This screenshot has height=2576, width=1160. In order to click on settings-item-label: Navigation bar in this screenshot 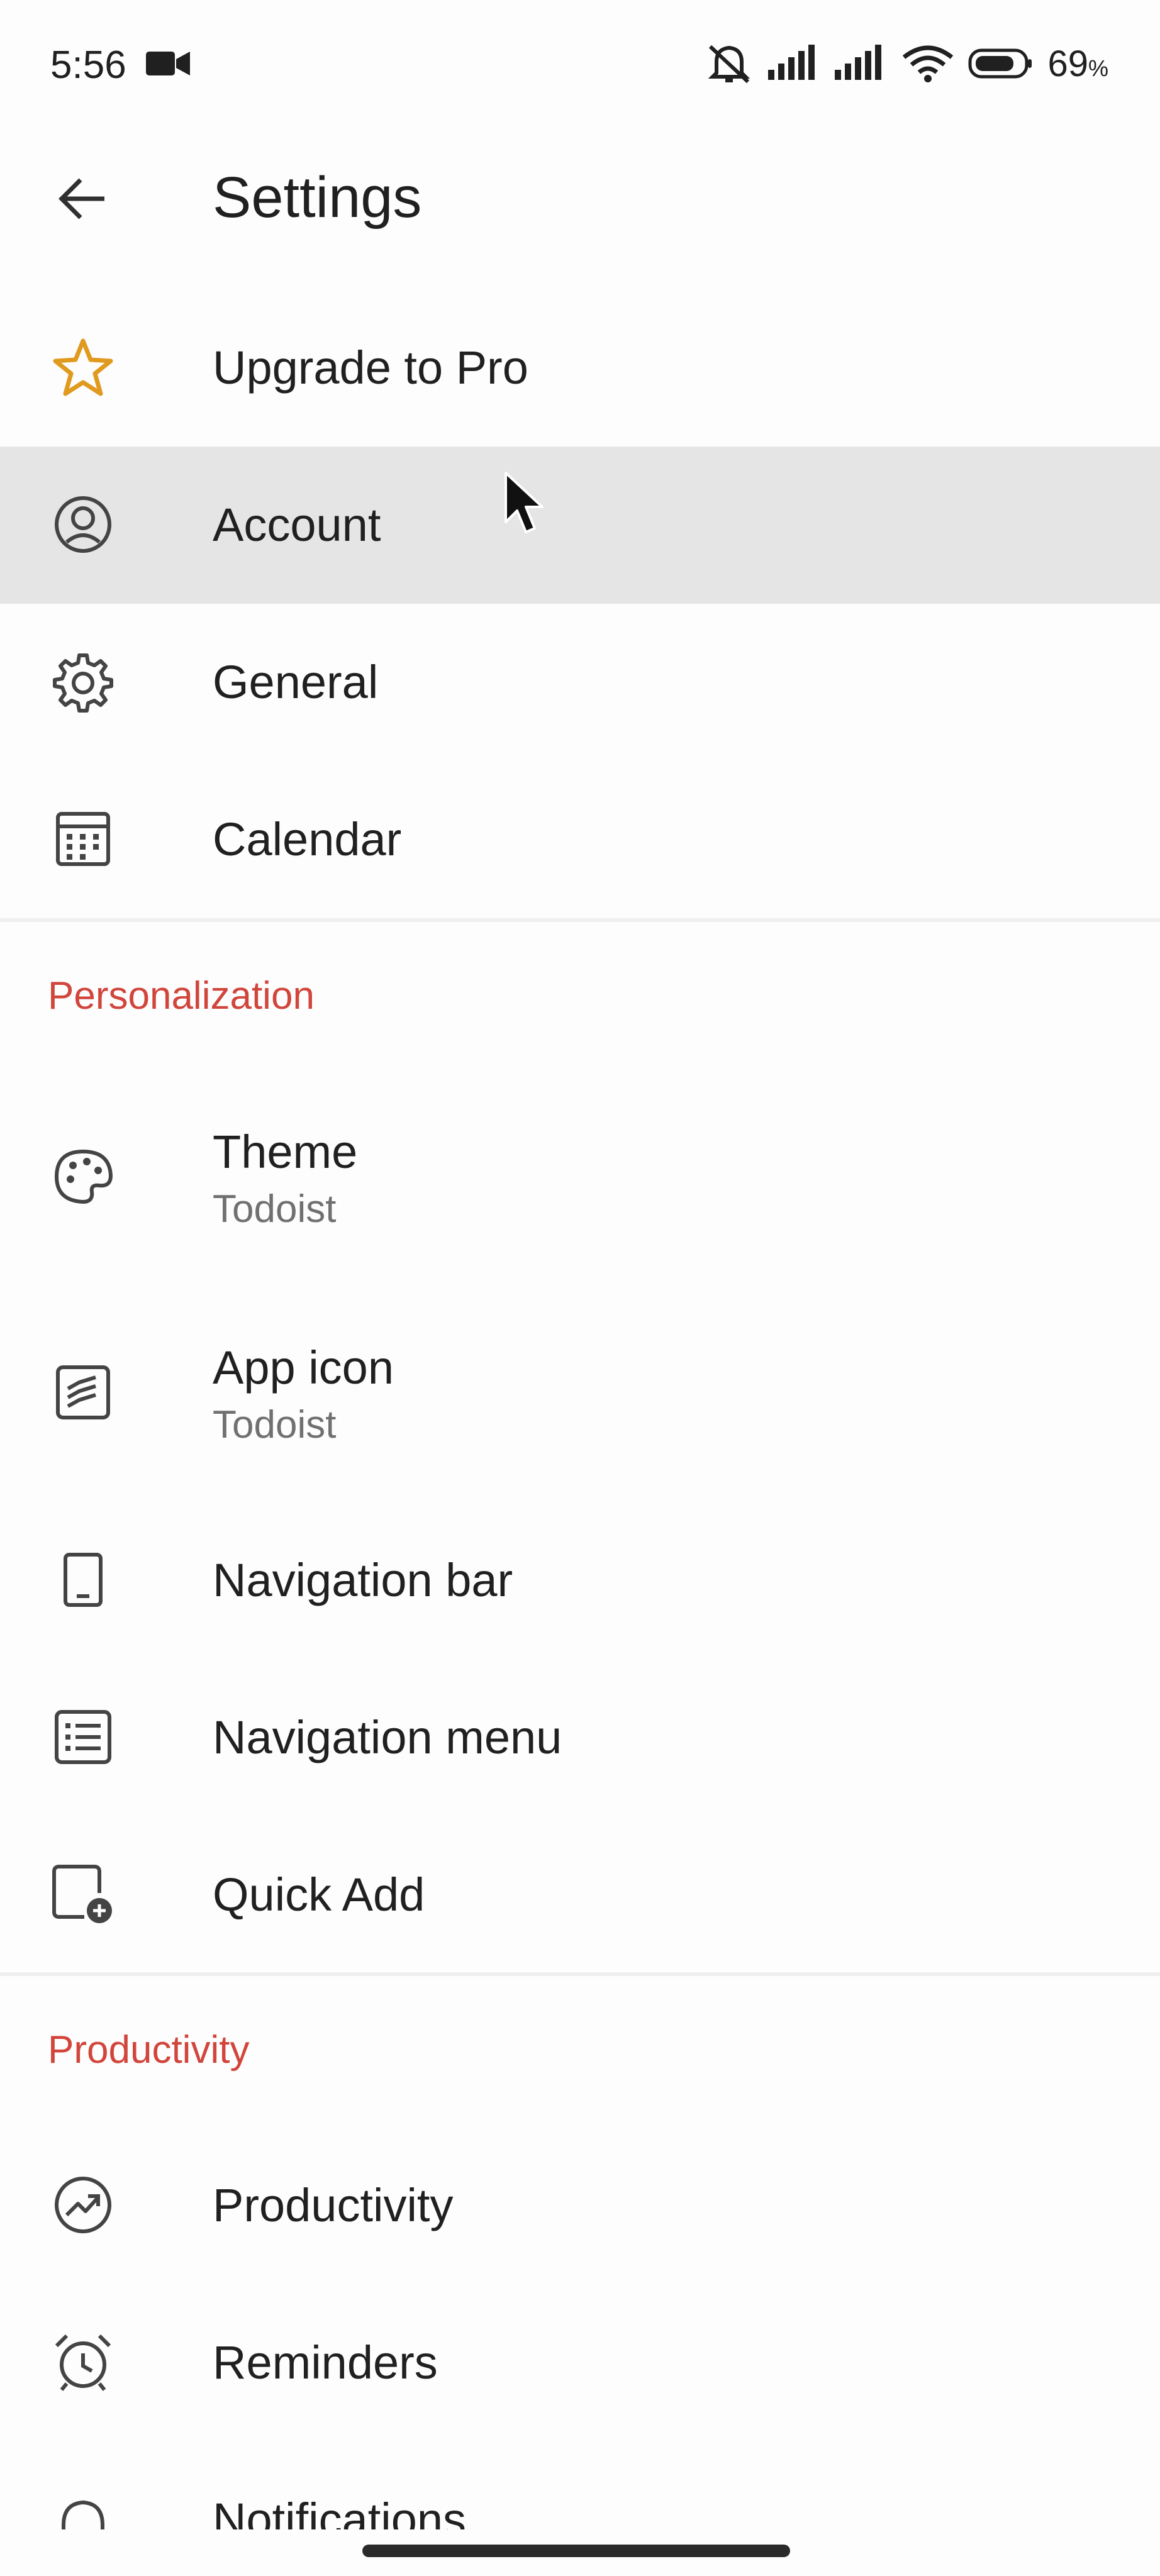, I will do `click(363, 1580)`.